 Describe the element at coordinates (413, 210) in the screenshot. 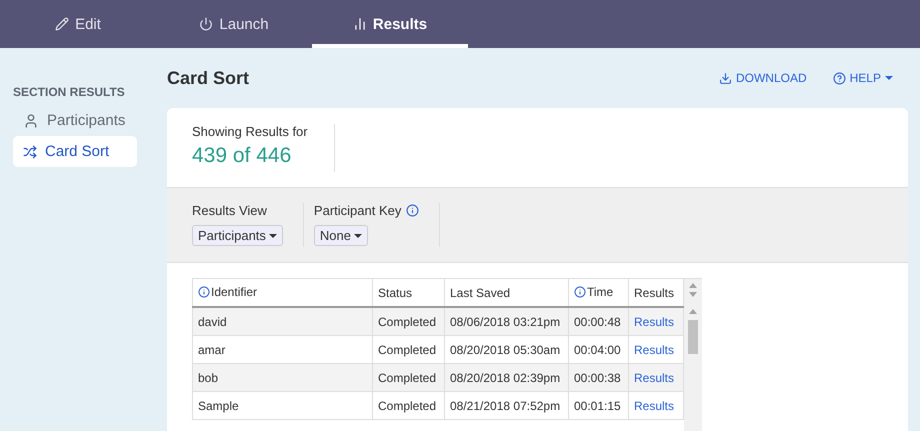

I see `info-icon` at that location.